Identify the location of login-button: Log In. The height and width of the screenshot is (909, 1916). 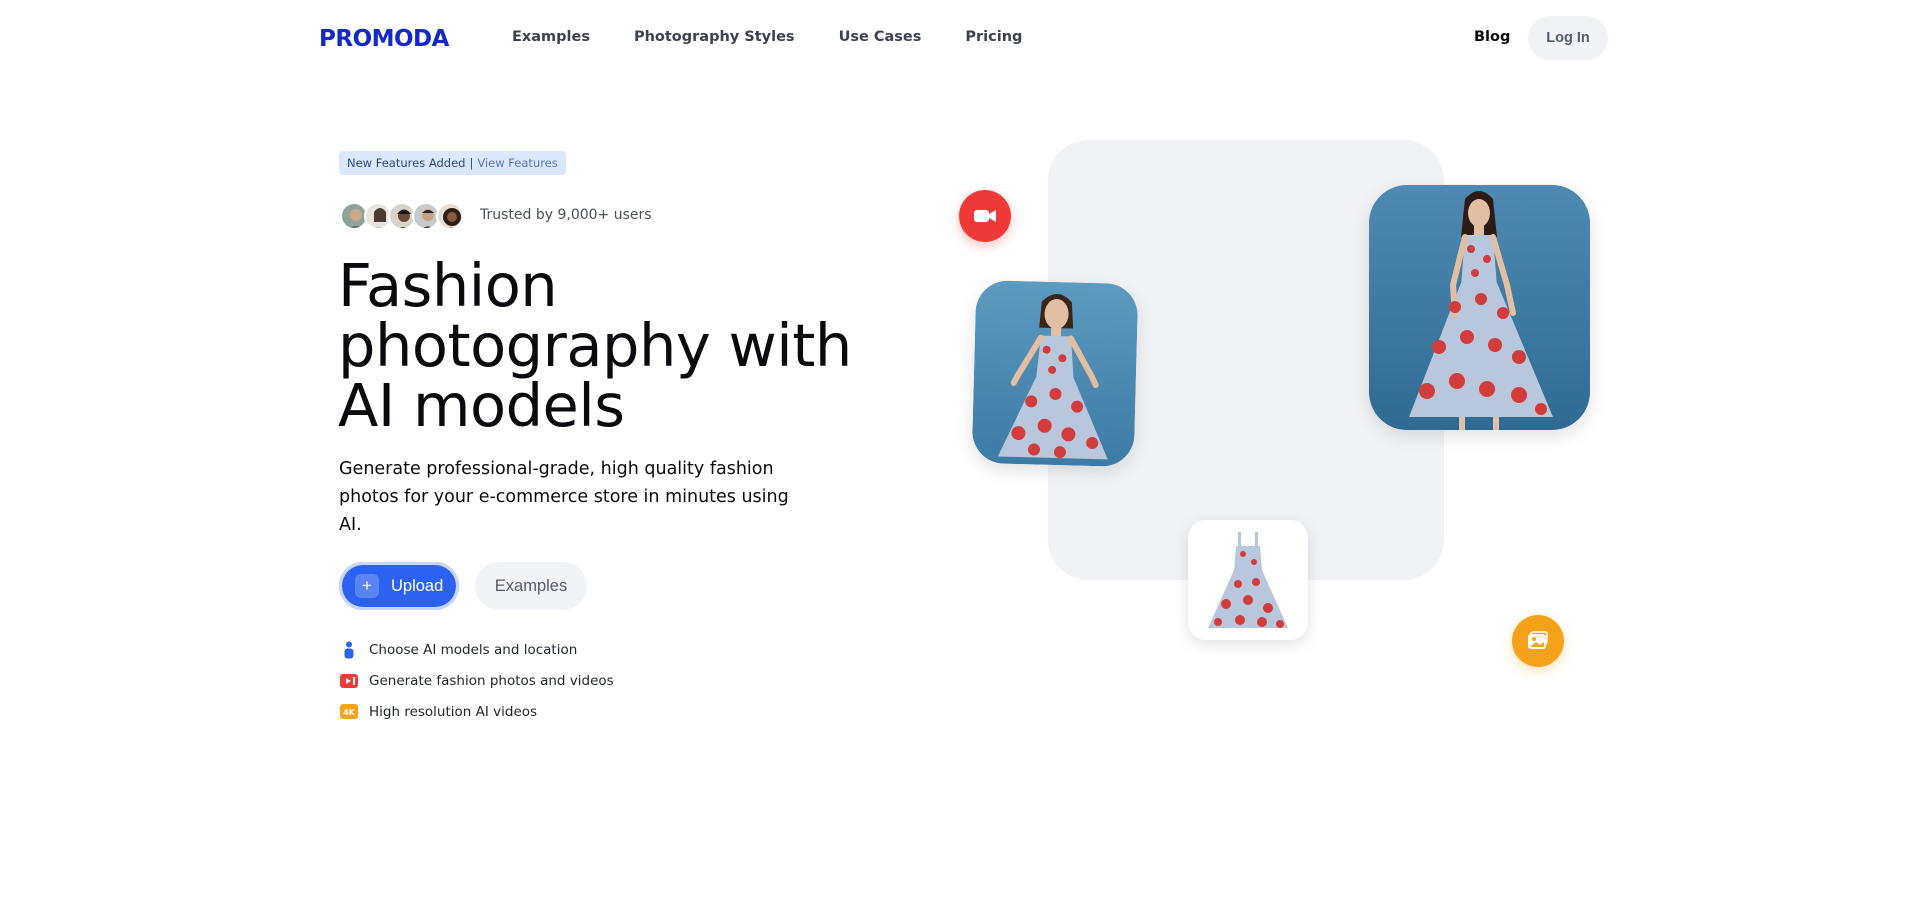
(1568, 38).